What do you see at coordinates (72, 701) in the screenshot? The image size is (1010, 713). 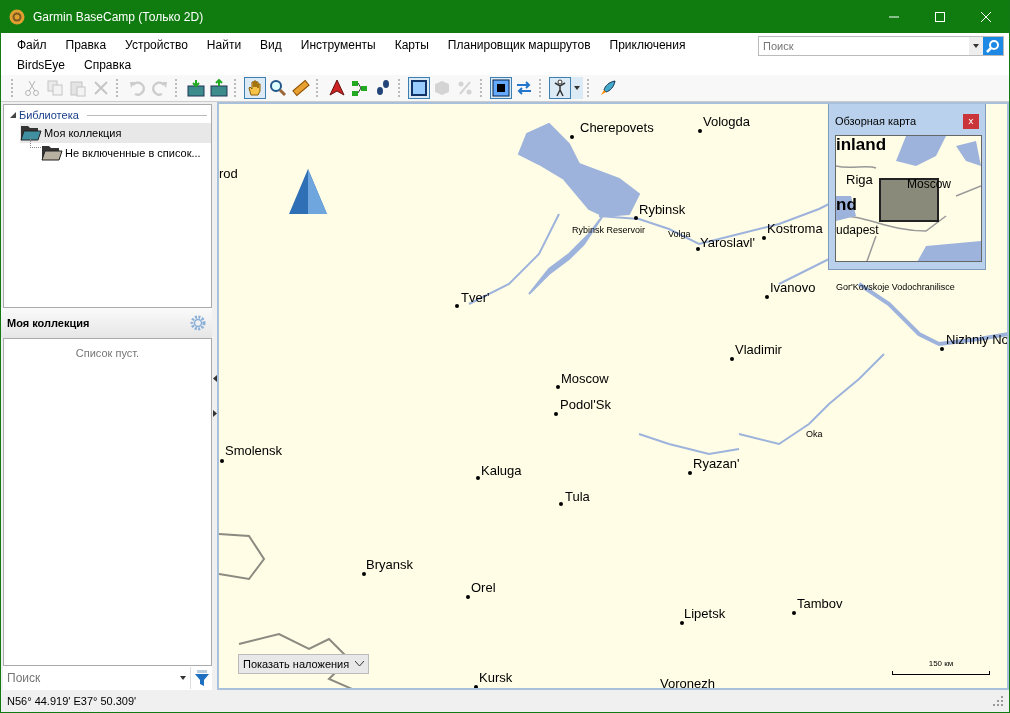 I see `coordinates-text: N56° 44.919' E37° 50.309'` at bounding box center [72, 701].